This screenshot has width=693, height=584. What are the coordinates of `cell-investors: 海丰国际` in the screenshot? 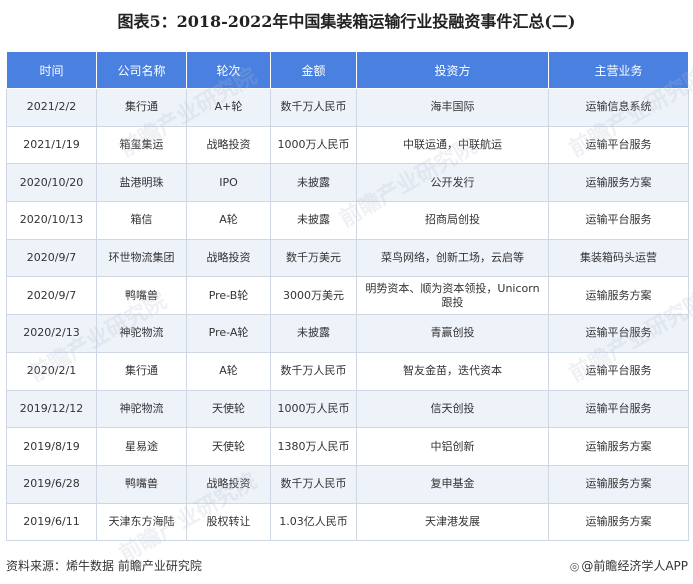 It's located at (452, 107).